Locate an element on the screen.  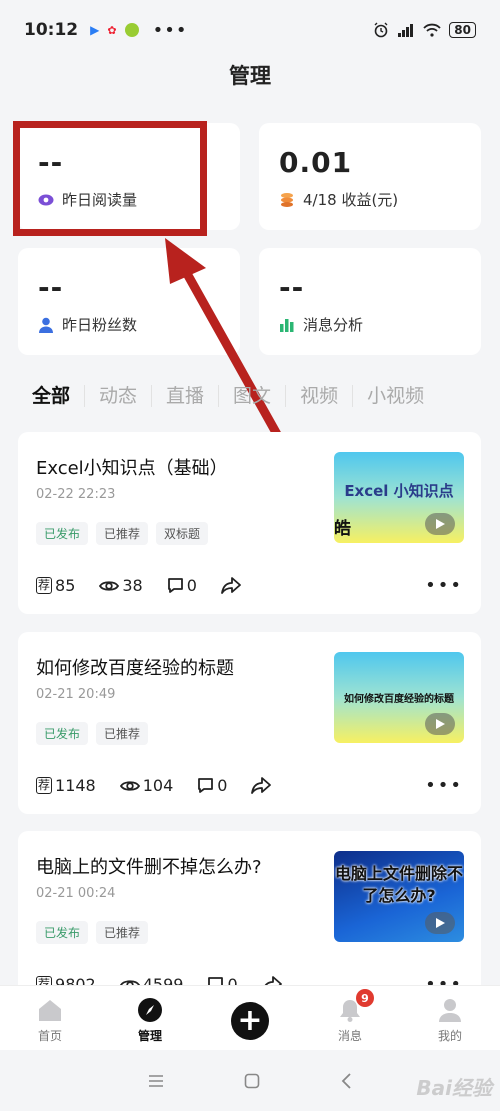
view-count: 38 is located at coordinates (121, 585).